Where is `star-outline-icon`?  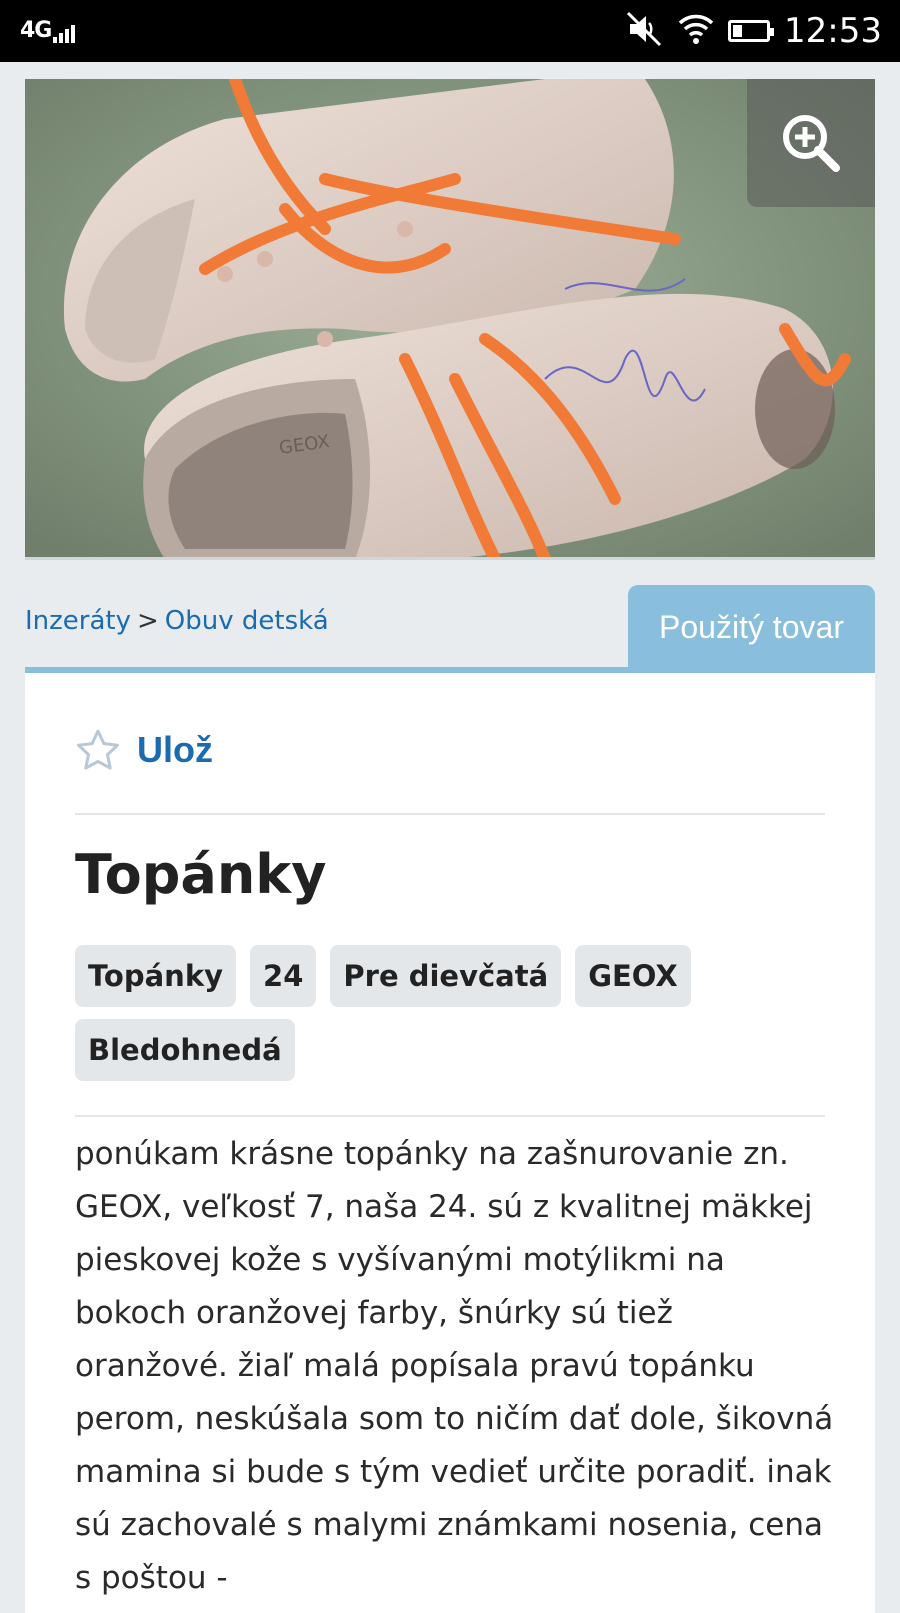 star-outline-icon is located at coordinates (98, 749).